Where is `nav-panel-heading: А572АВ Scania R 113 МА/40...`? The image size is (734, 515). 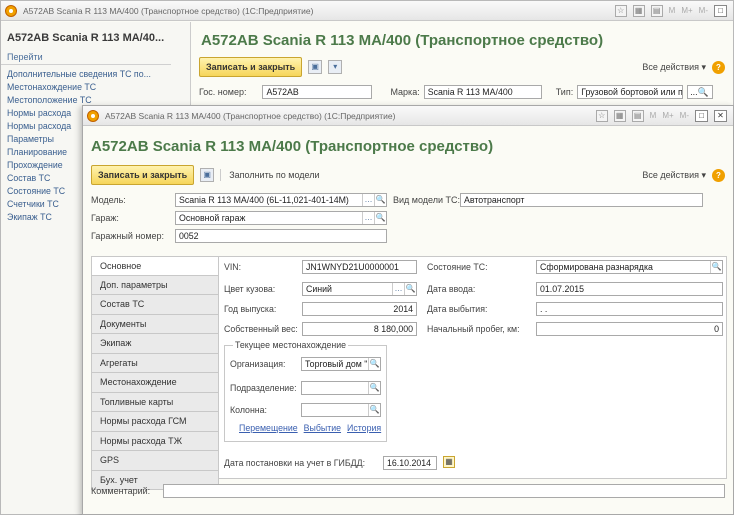 nav-panel-heading: А572АВ Scania R 113 МА/40... is located at coordinates (86, 38).